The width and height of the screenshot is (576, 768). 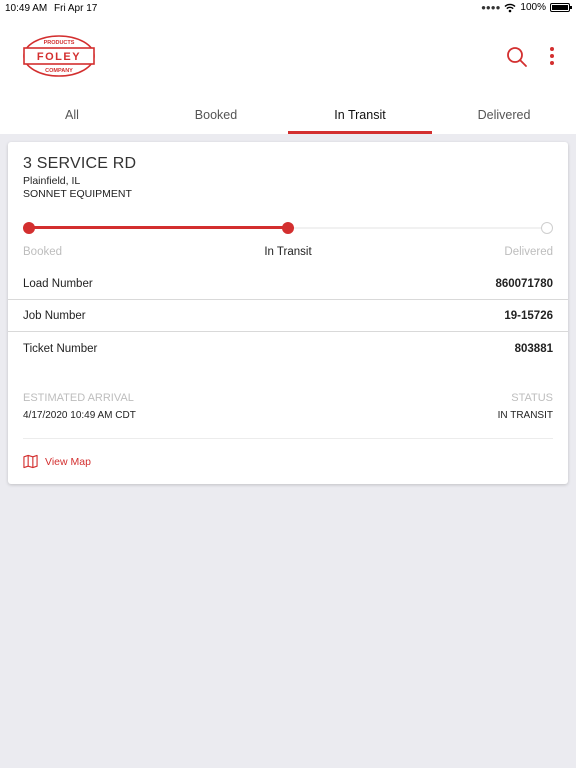 What do you see at coordinates (532, 398) in the screenshot?
I see `status-label: STATUS` at bounding box center [532, 398].